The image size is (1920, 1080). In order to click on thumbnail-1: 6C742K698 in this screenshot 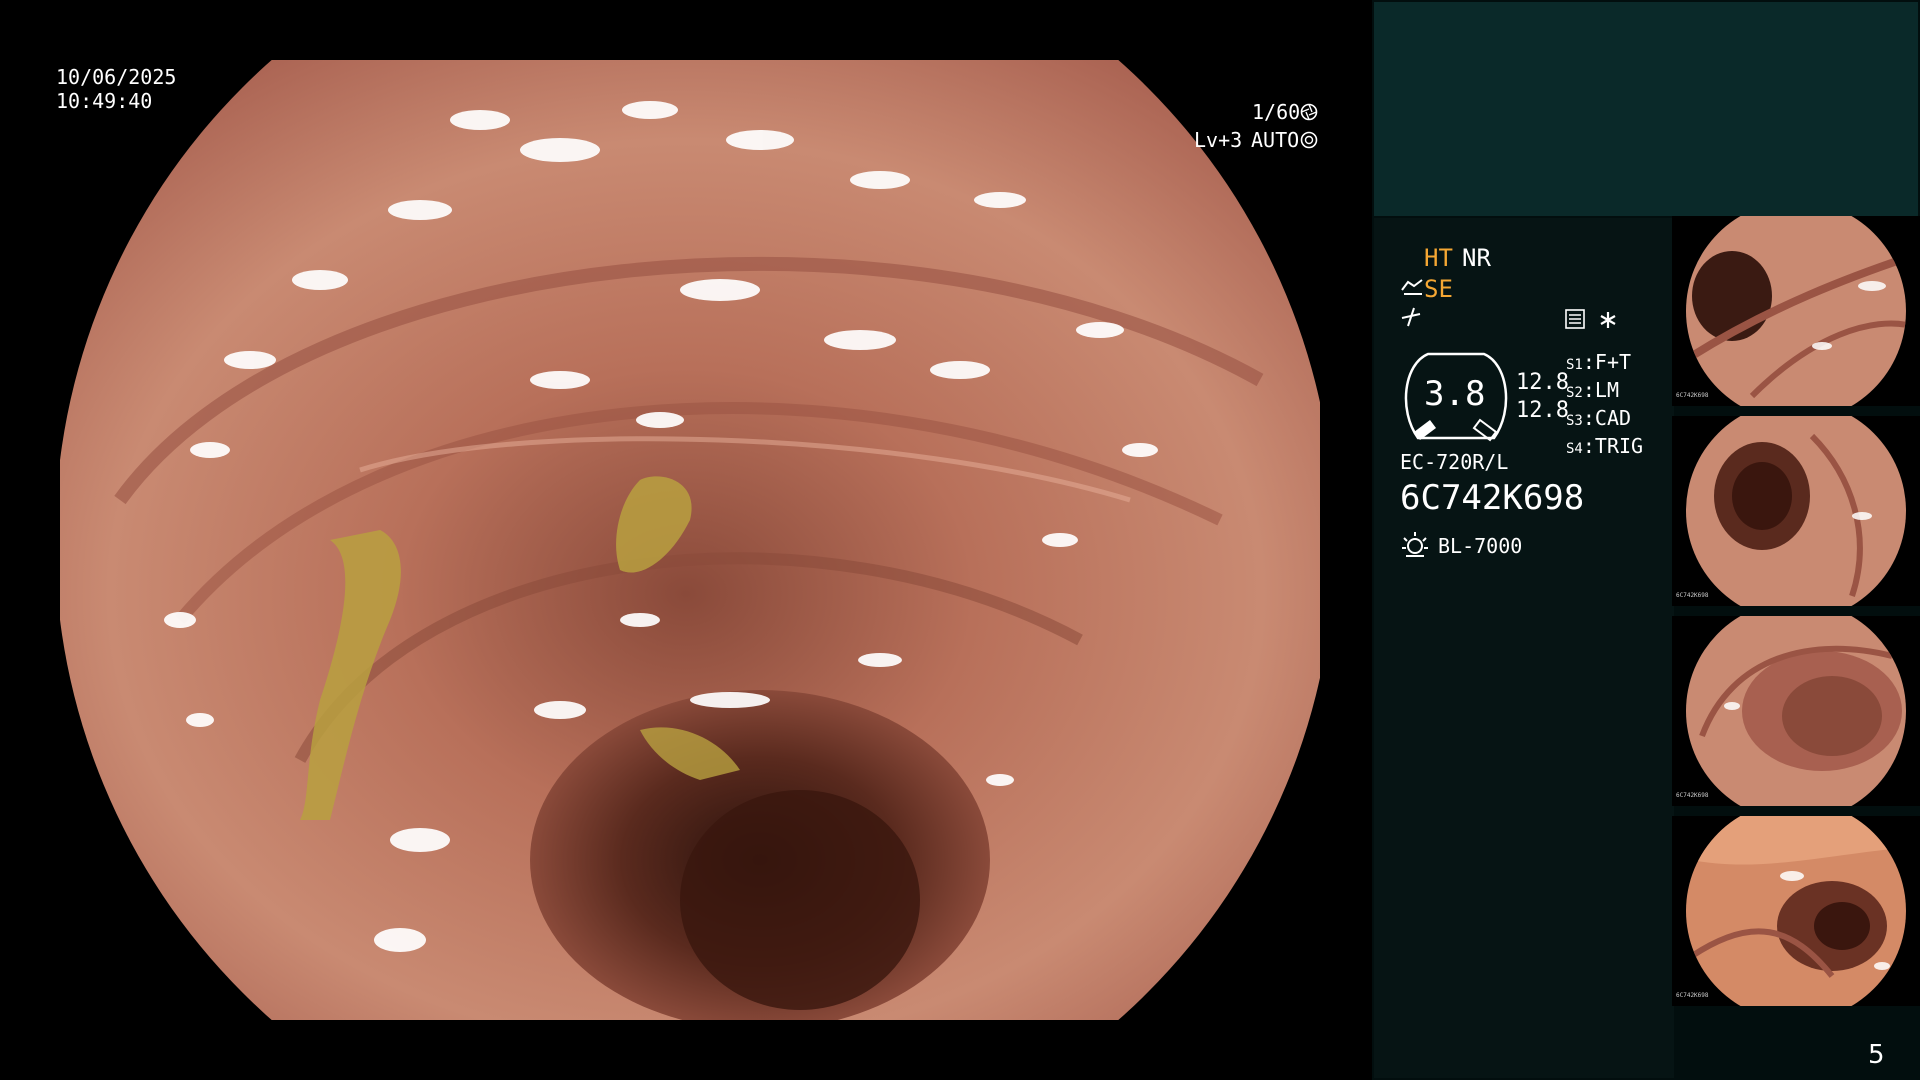, I will do `click(1796, 311)`.